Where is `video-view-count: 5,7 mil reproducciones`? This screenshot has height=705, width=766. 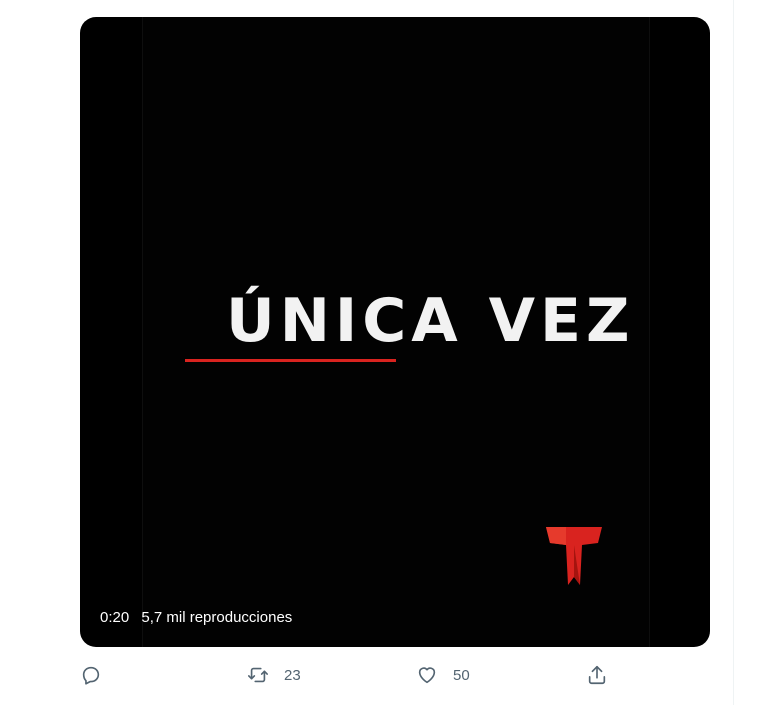 video-view-count: 5,7 mil reproducciones is located at coordinates (217, 617).